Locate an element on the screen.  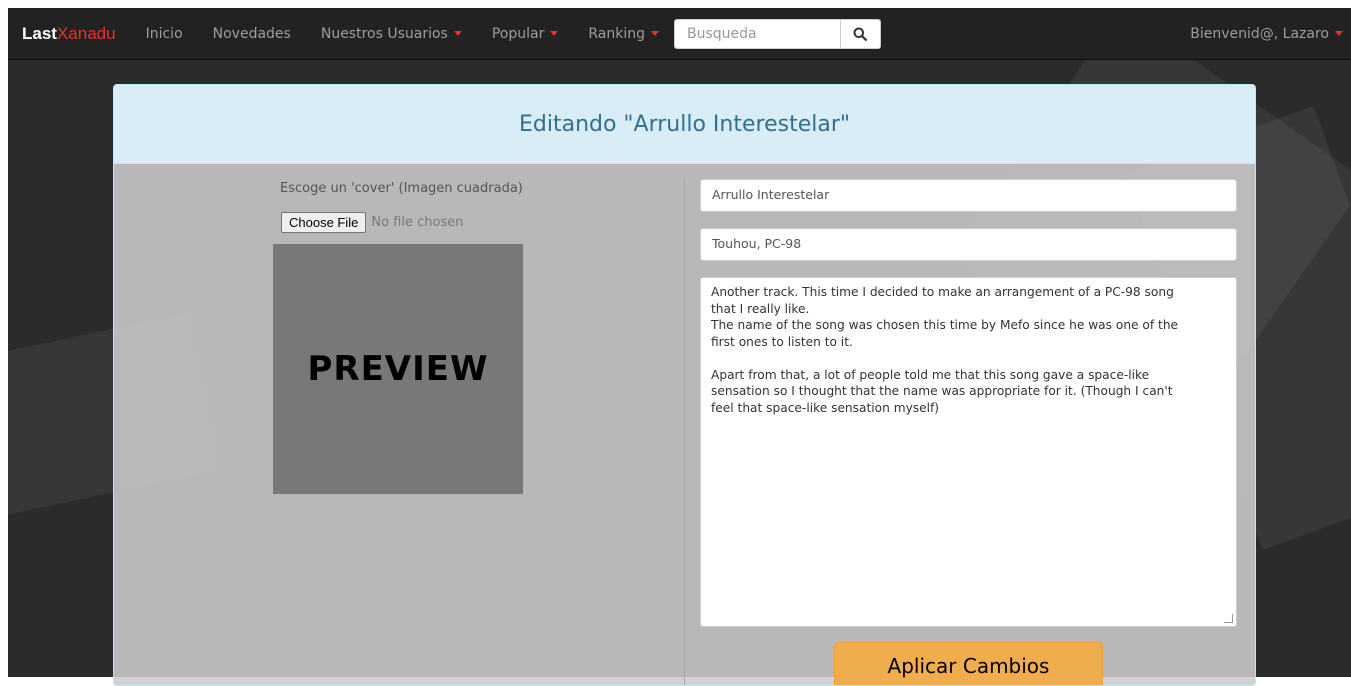
nav-label: Ranking is located at coordinates (616, 33).